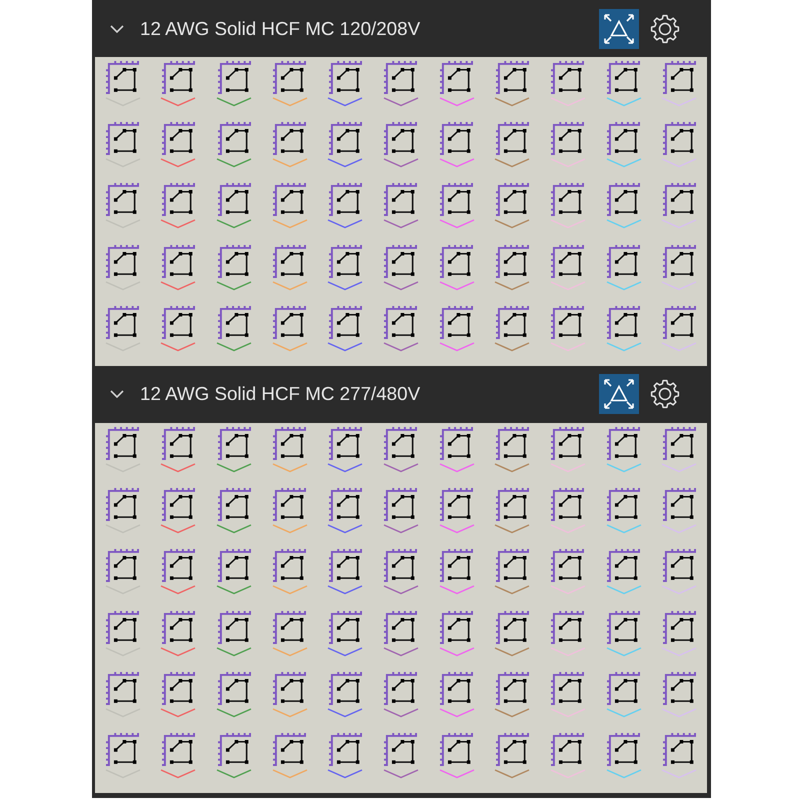 This screenshot has width=800, height=800. Describe the element at coordinates (619, 394) in the screenshot. I see `view-toggle-button` at that location.